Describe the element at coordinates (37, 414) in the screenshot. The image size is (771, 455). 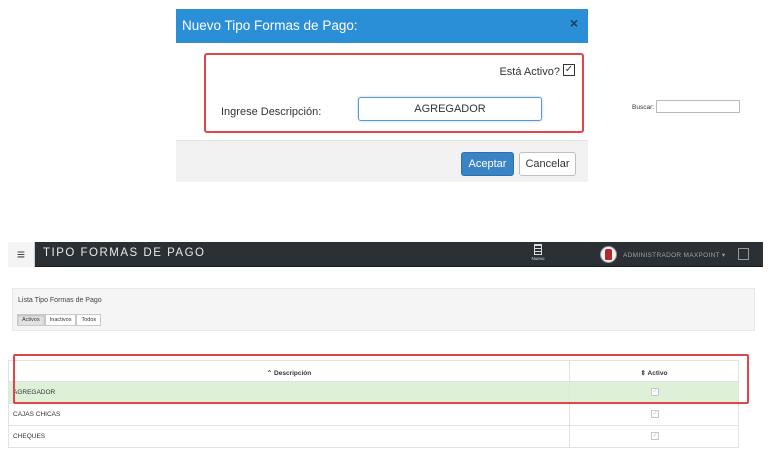
I see `row-descripcion: CAJAS CHICAS` at that location.